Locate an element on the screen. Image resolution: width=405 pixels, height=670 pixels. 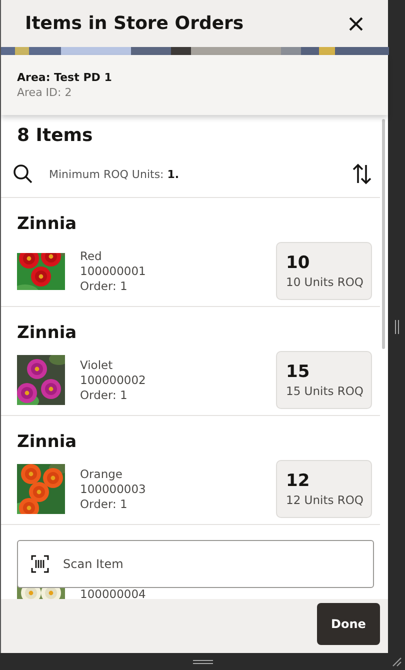
close-icon is located at coordinates (356, 24).